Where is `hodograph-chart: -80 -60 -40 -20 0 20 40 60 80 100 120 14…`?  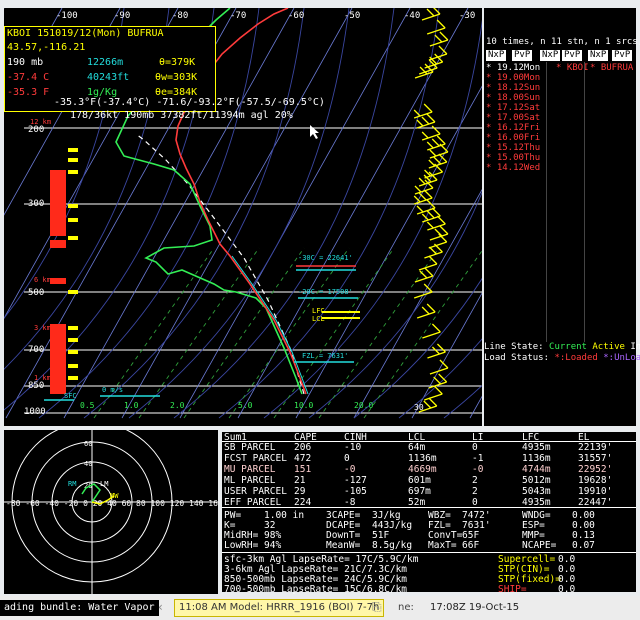
hodograph-chart: -80 -60 -40 -20 0 20 40 60 80 100 120 14… is located at coordinates (113, 507).